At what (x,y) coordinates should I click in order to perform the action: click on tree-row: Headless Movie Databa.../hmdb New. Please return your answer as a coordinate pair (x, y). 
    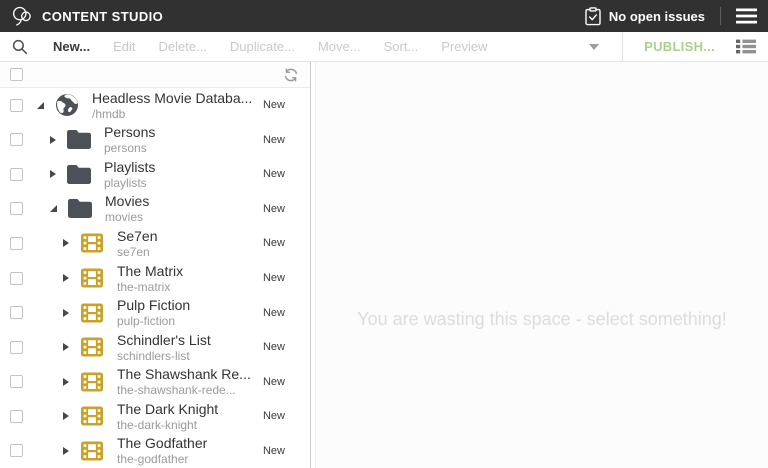
    Looking at the image, I should click on (155, 105).